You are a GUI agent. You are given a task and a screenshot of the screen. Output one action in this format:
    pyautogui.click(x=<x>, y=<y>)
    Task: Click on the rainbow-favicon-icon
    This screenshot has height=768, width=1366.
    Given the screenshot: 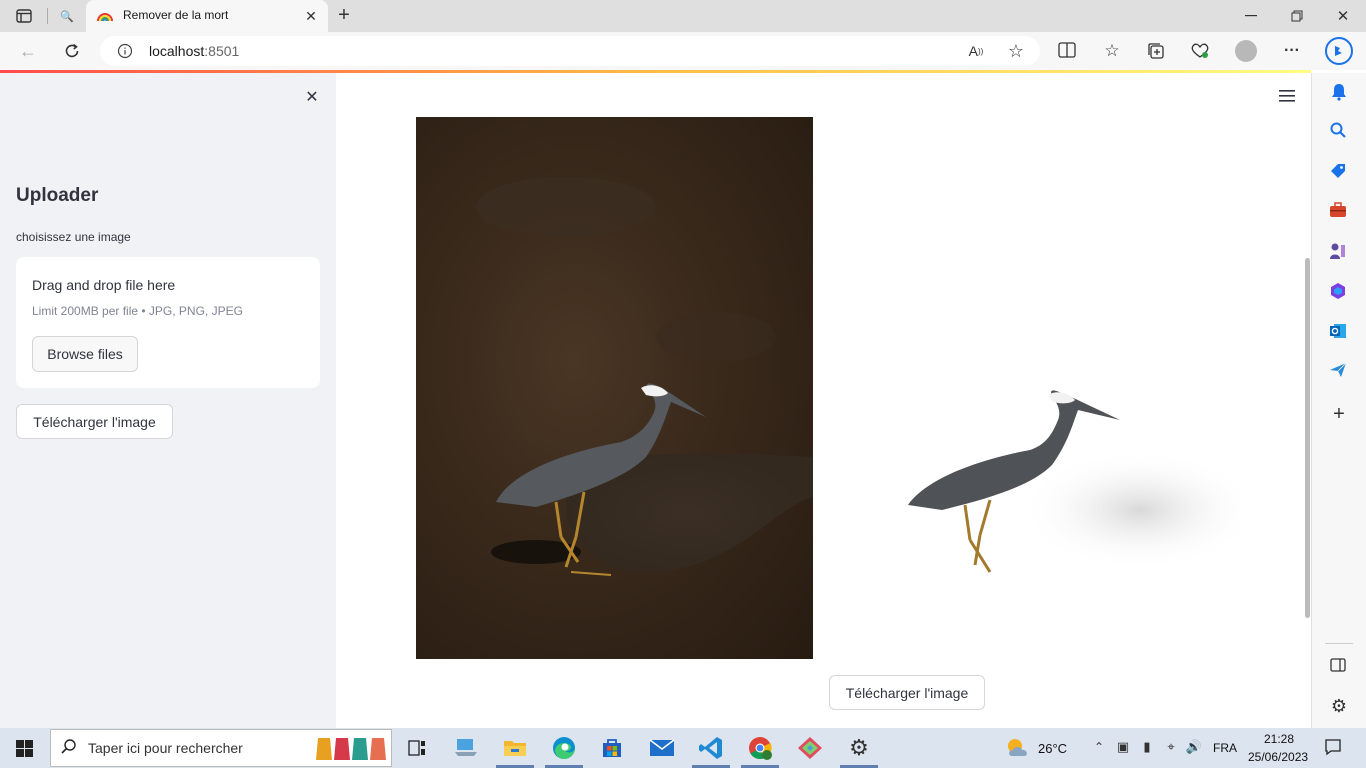 What is the action you would take?
    pyautogui.click(x=105, y=16)
    